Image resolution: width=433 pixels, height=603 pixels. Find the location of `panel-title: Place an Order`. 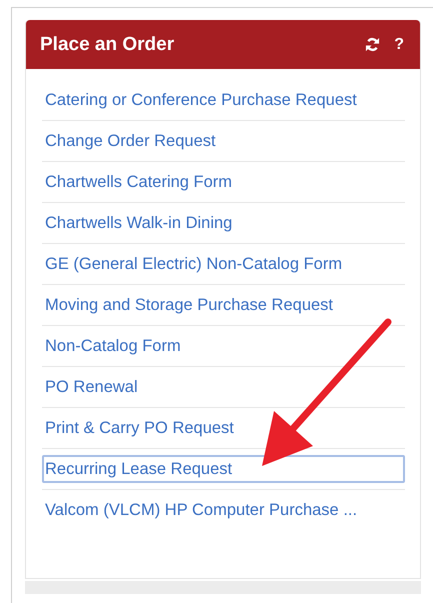

panel-title: Place an Order is located at coordinates (108, 45).